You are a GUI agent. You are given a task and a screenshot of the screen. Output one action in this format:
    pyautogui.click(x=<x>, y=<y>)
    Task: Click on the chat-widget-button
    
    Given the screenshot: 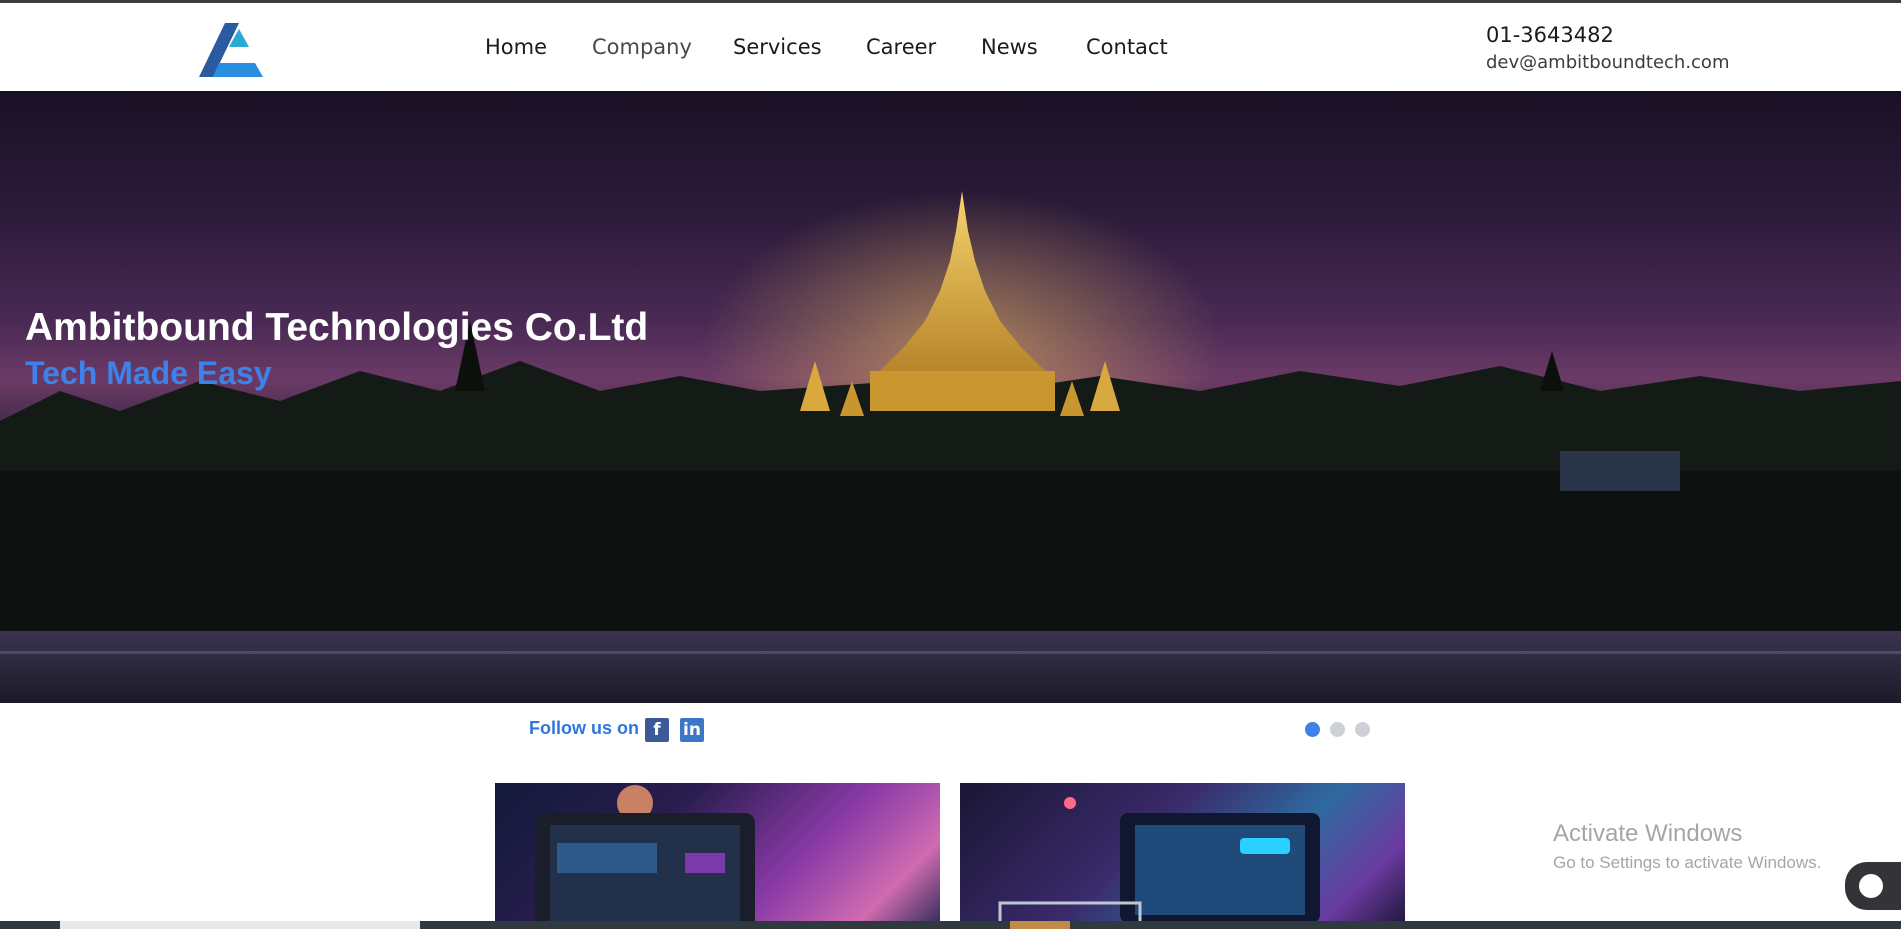 What is the action you would take?
    pyautogui.click(x=1873, y=886)
    